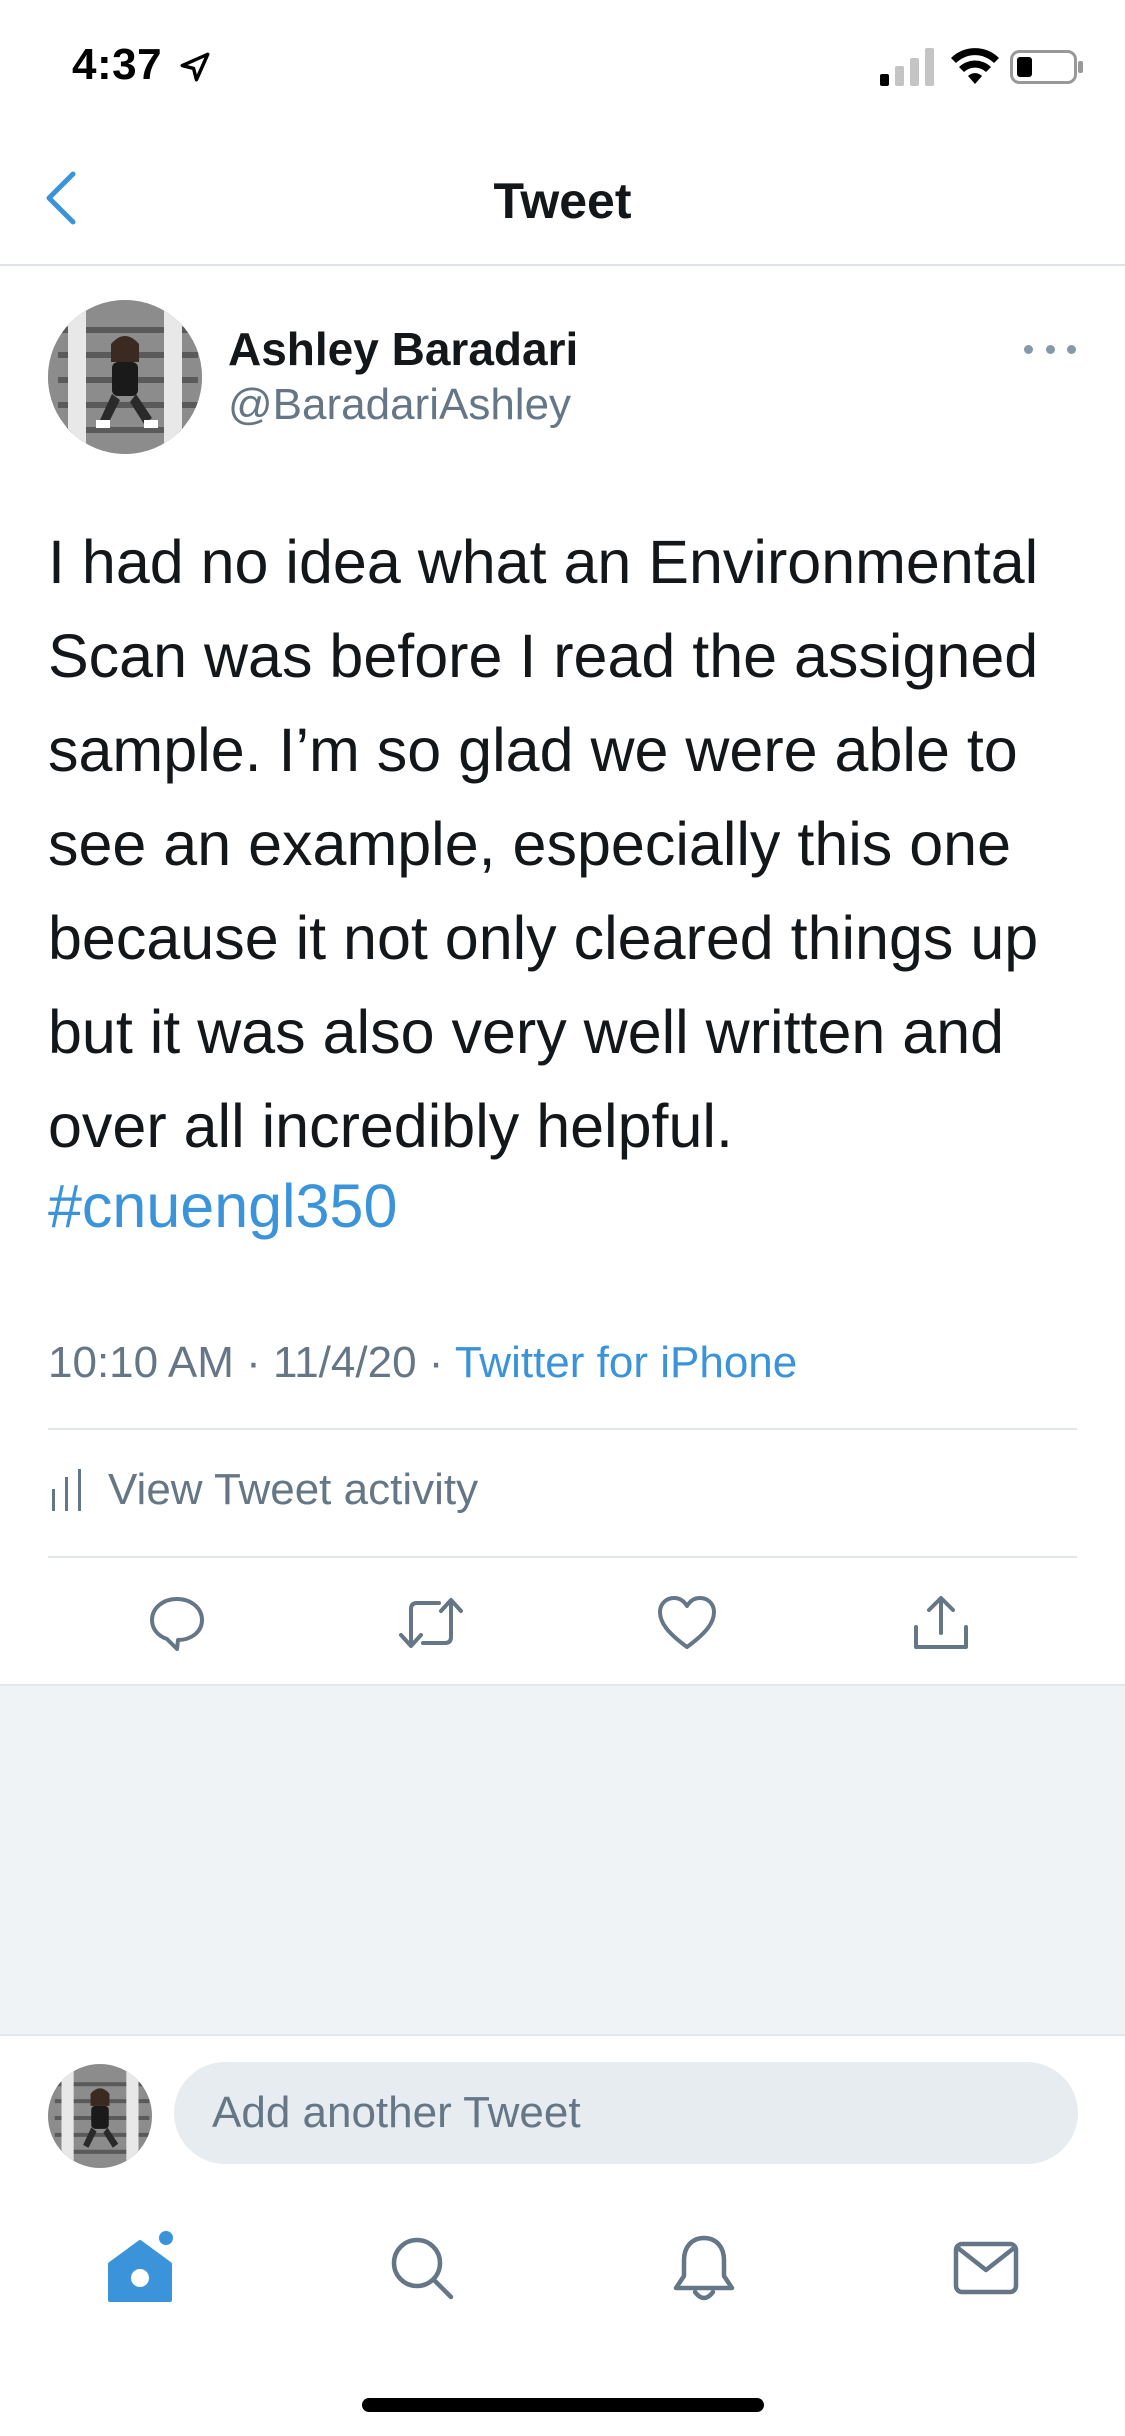  What do you see at coordinates (222, 1206) in the screenshot?
I see `hashtag-link: #cnuengl350` at bounding box center [222, 1206].